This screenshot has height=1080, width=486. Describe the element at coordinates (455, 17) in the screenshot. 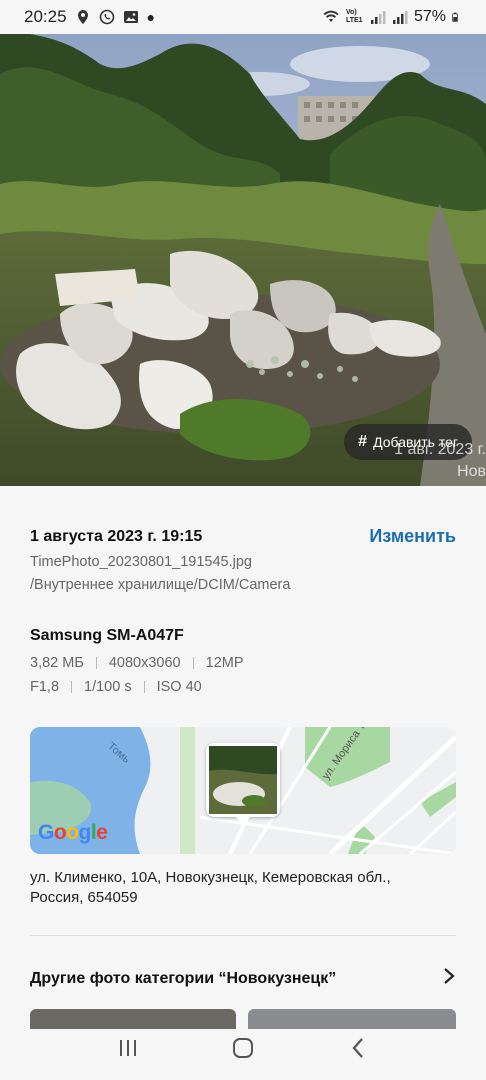

I see `battery-icon` at that location.